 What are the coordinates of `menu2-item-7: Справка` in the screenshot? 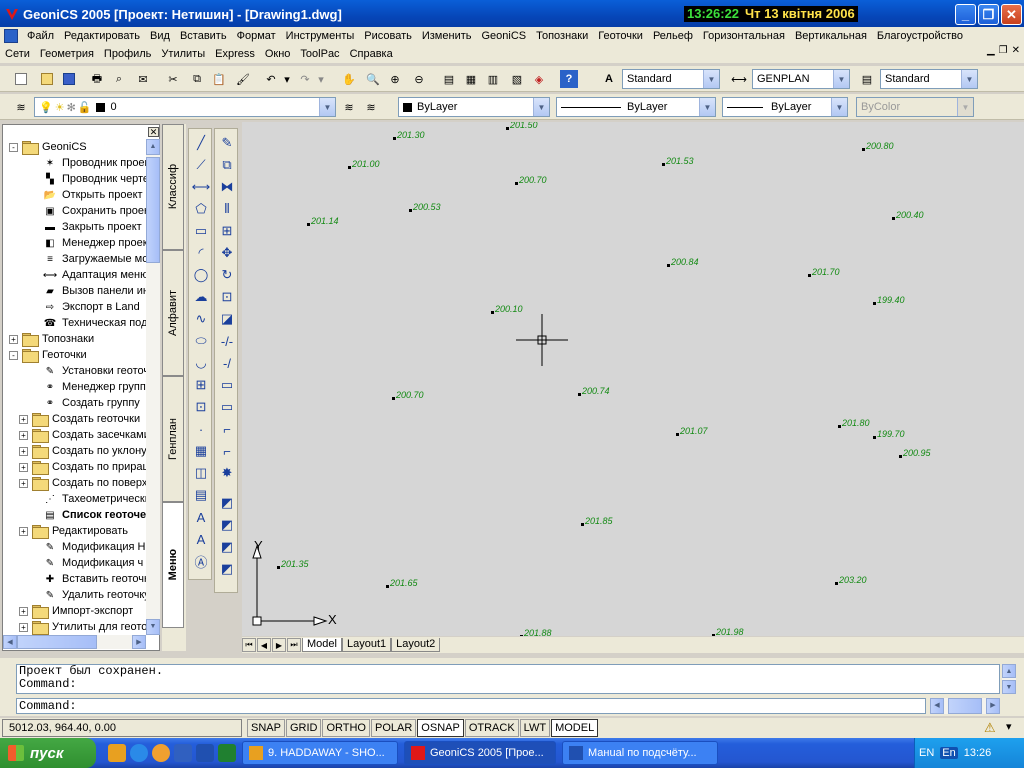 It's located at (371, 54).